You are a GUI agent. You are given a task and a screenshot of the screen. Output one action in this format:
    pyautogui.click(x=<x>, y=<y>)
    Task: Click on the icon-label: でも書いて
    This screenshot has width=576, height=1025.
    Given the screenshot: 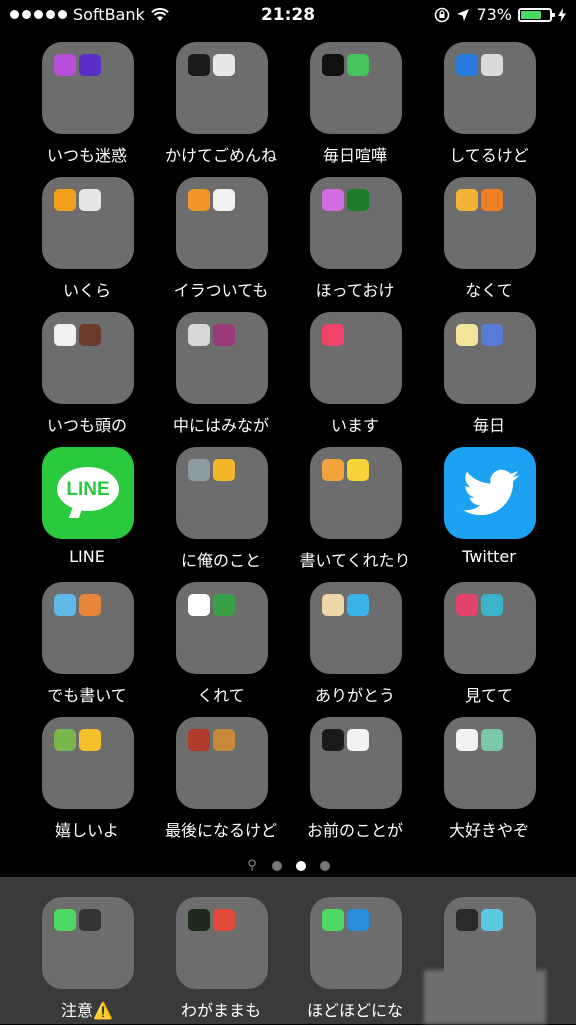 What is the action you would take?
    pyautogui.click(x=87, y=695)
    